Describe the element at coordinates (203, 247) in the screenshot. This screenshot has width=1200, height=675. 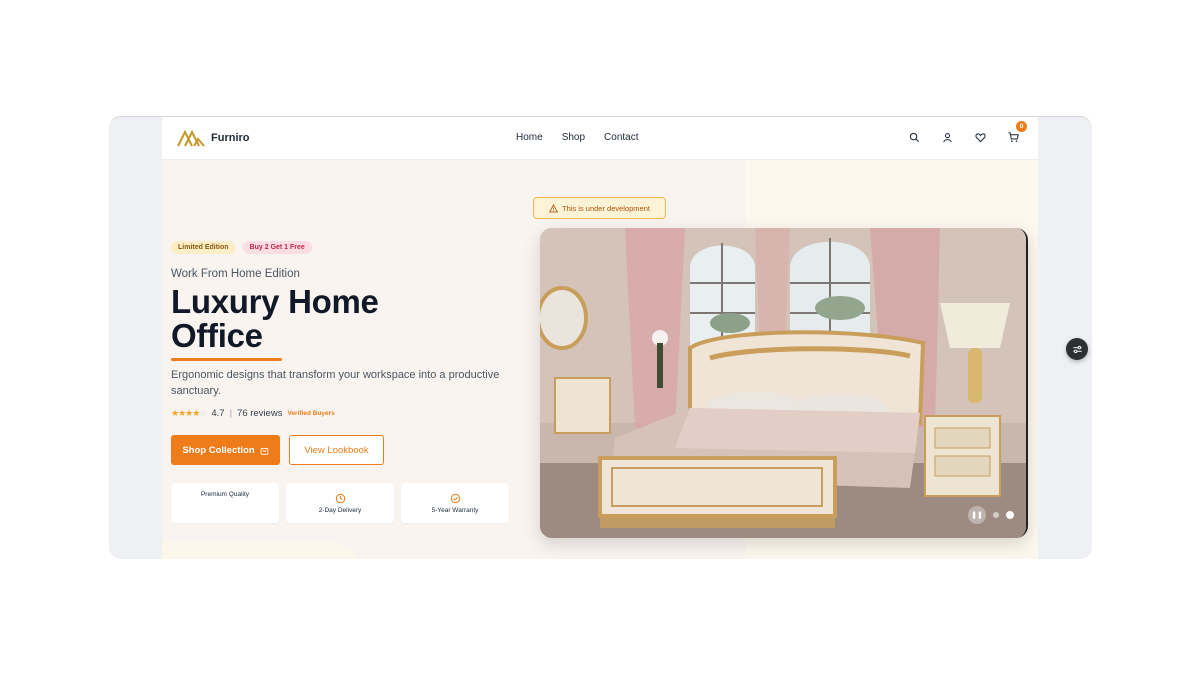
I see `limited-edition-badge: Limited Edition` at that location.